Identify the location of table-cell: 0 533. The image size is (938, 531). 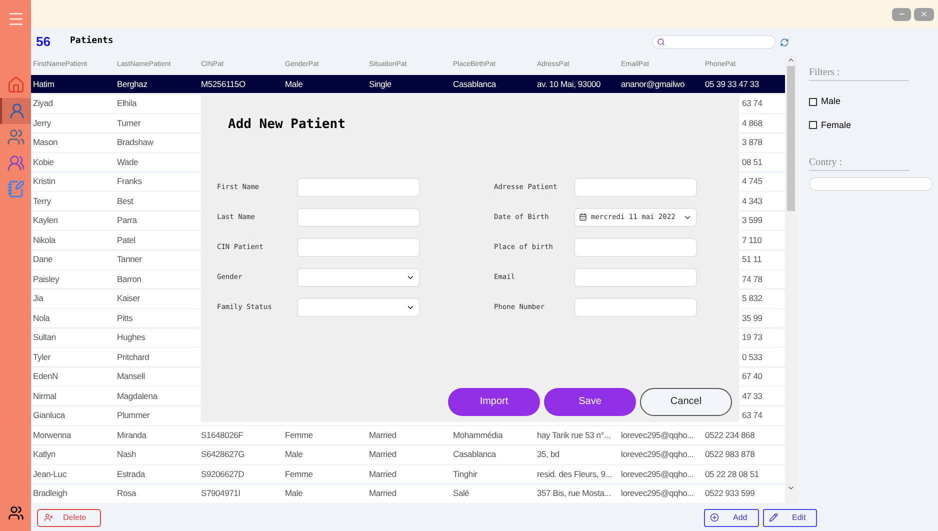
(752, 357).